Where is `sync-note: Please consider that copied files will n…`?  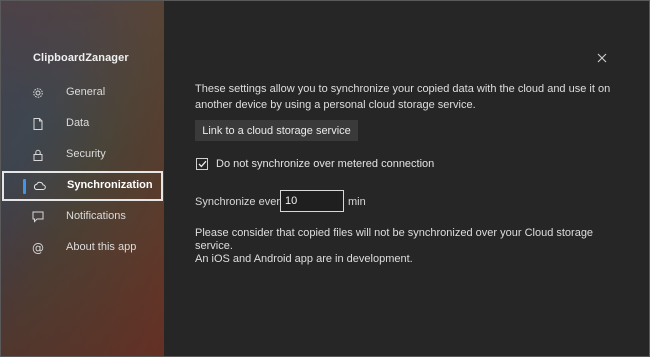 sync-note: Please consider that copied files will n… is located at coordinates (405, 246).